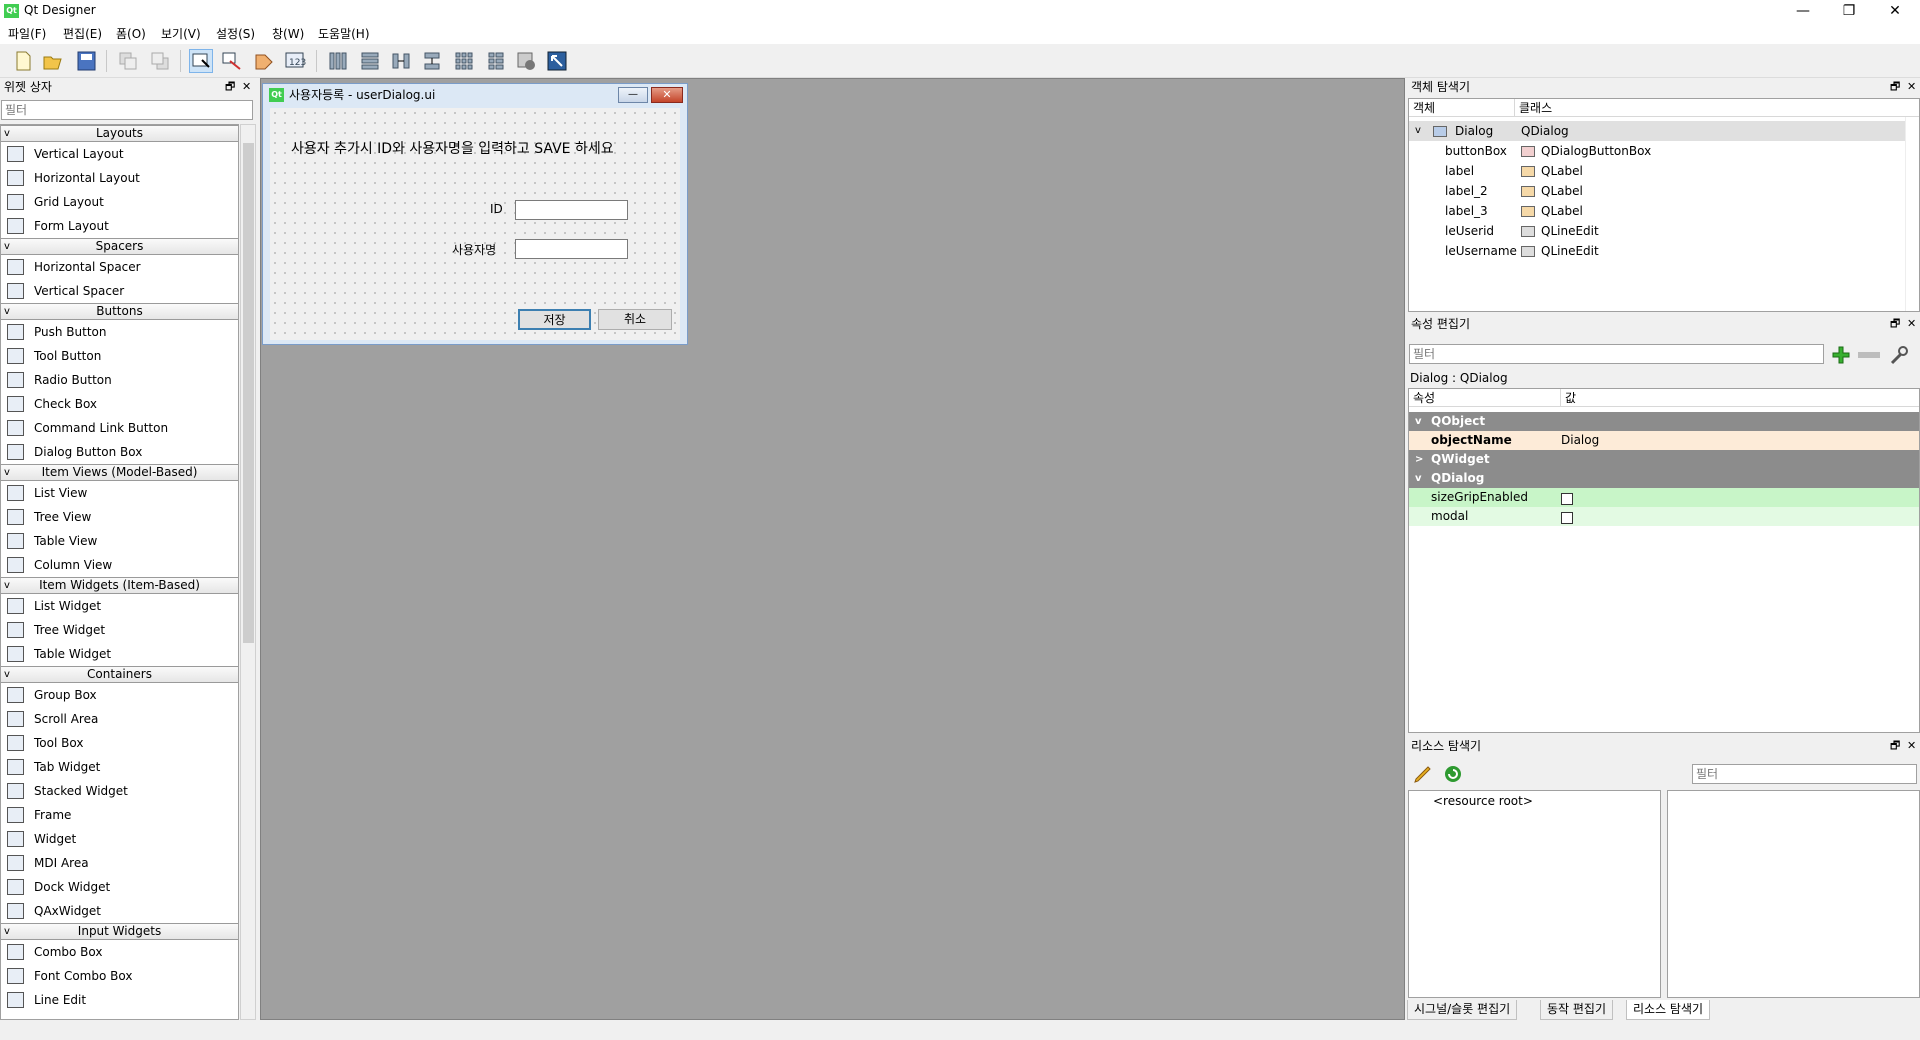 This screenshot has width=1920, height=1040. What do you see at coordinates (1657, 231) in the screenshot?
I see `tree-row: leUserid QLineEdit` at bounding box center [1657, 231].